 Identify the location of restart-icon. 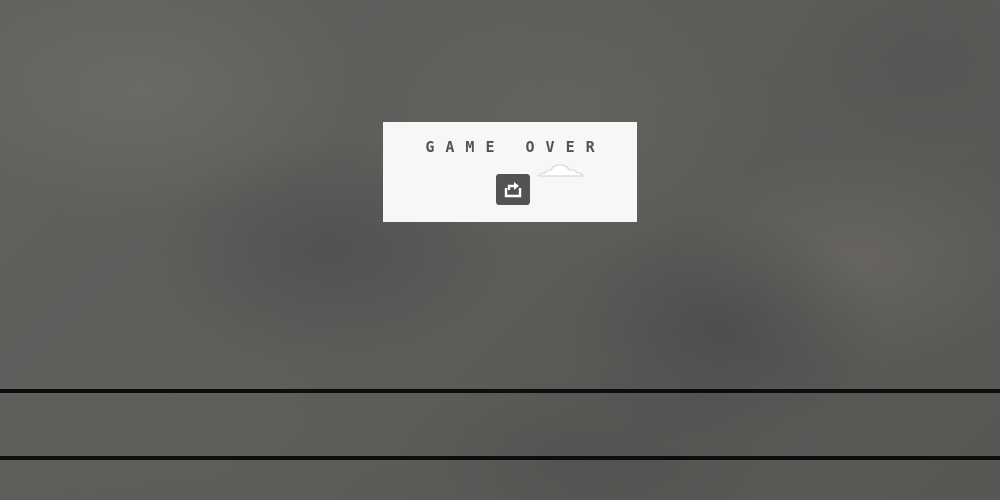
(513, 190).